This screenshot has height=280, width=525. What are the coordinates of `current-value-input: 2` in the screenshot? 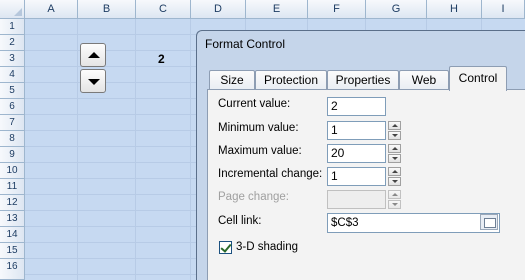 It's located at (356, 106).